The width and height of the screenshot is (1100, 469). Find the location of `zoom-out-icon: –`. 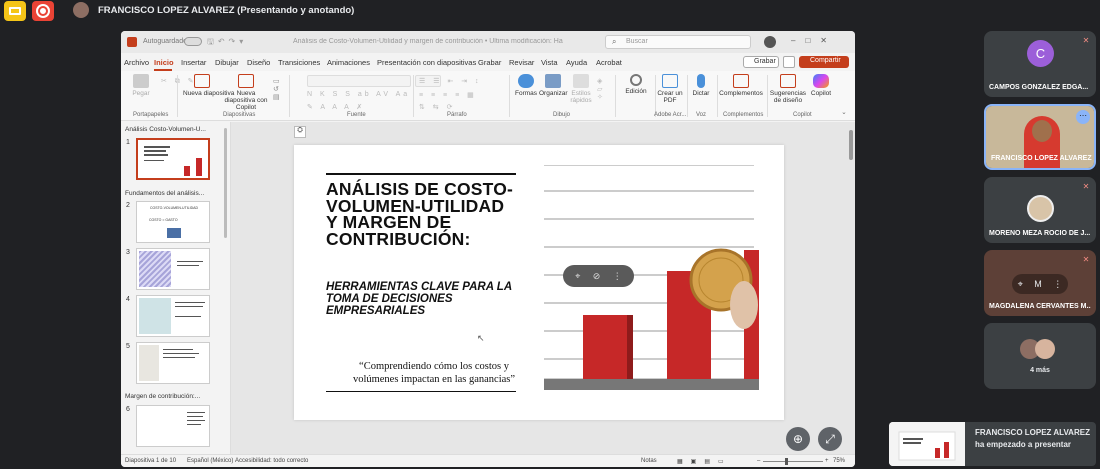

zoom-out-icon: – is located at coordinates (758, 461).